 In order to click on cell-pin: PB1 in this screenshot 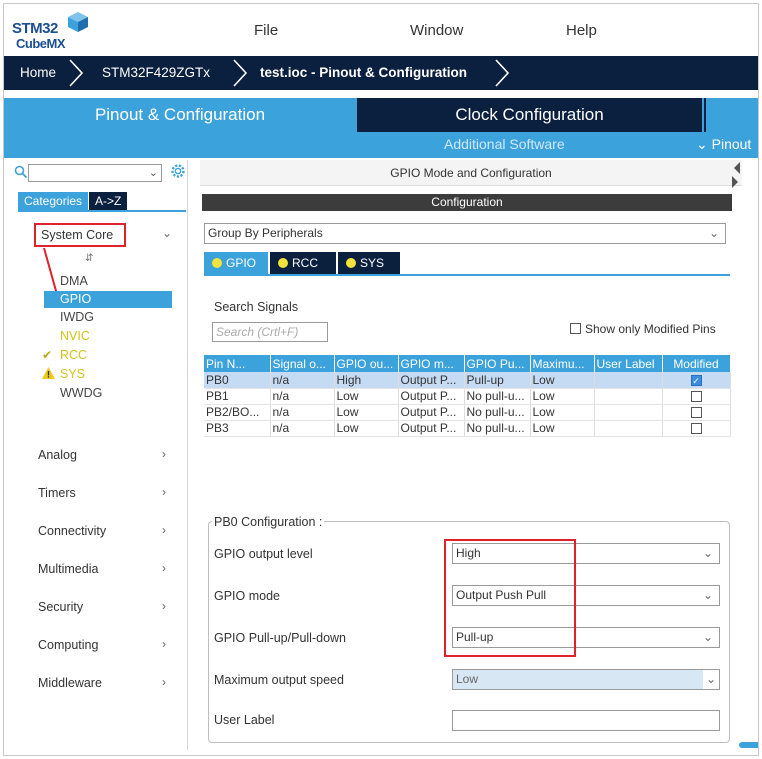, I will do `click(237, 396)`.